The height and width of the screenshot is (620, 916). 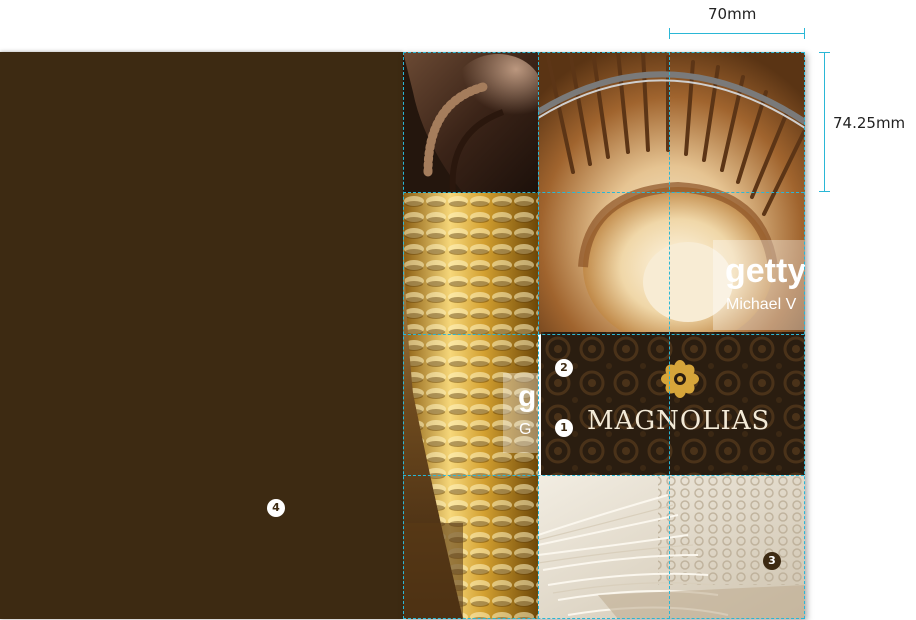 What do you see at coordinates (564, 428) in the screenshot?
I see `callout-badge-1: 1` at bounding box center [564, 428].